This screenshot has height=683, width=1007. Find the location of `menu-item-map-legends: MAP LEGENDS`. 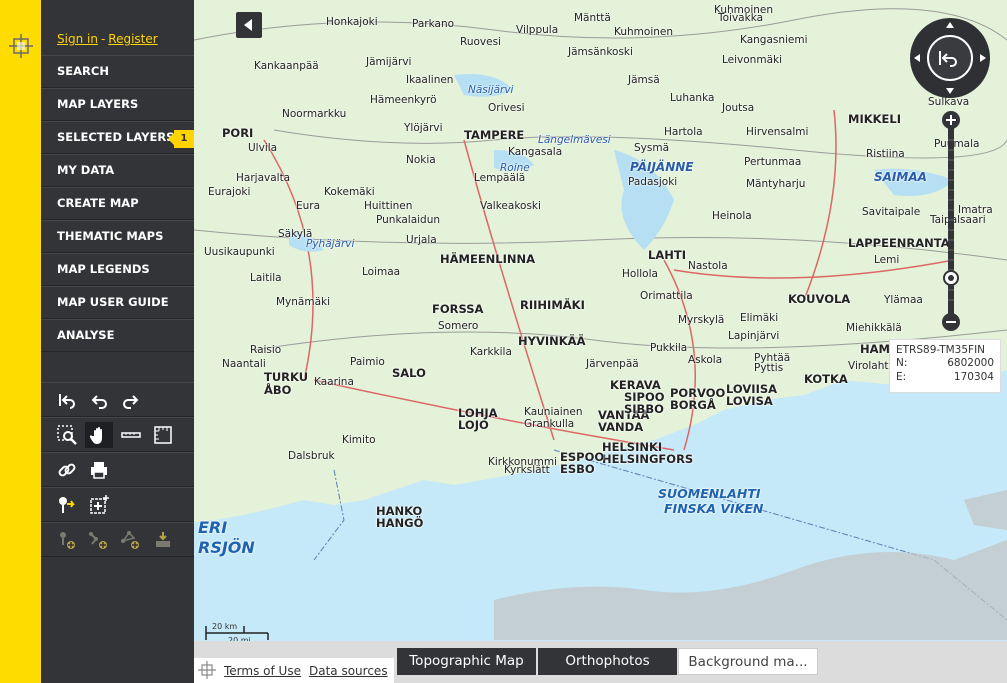

menu-item-map-legends: MAP LEGENDS is located at coordinates (117, 269).